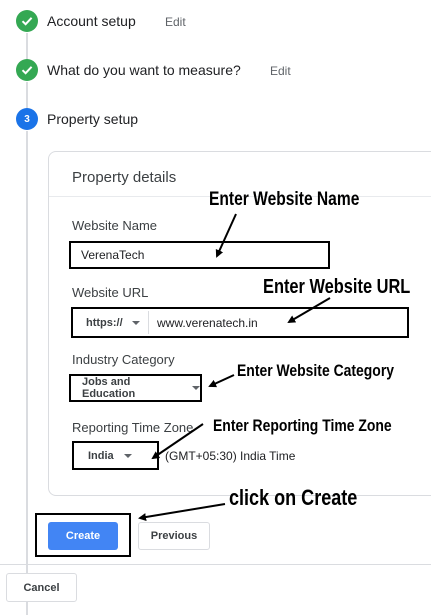 Image resolution: width=431 pixels, height=615 pixels. I want to click on industry-category-select: Jobs and Education, so click(135, 388).